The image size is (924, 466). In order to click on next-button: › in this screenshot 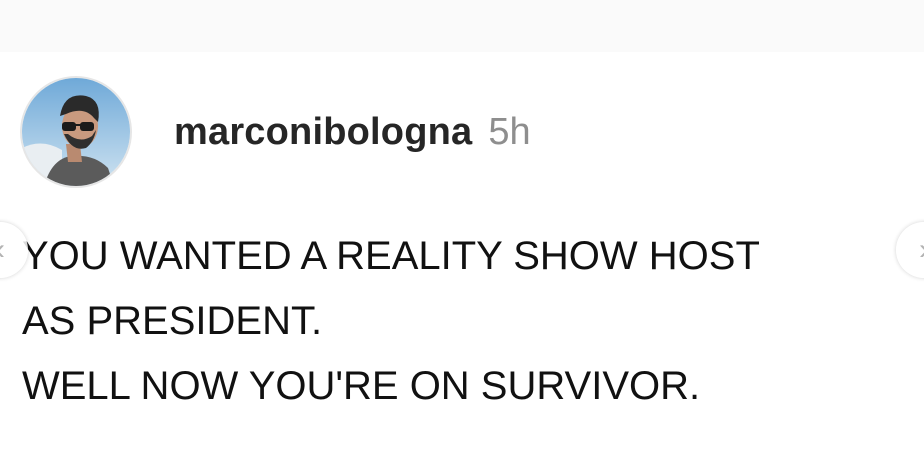, I will do `click(910, 250)`.